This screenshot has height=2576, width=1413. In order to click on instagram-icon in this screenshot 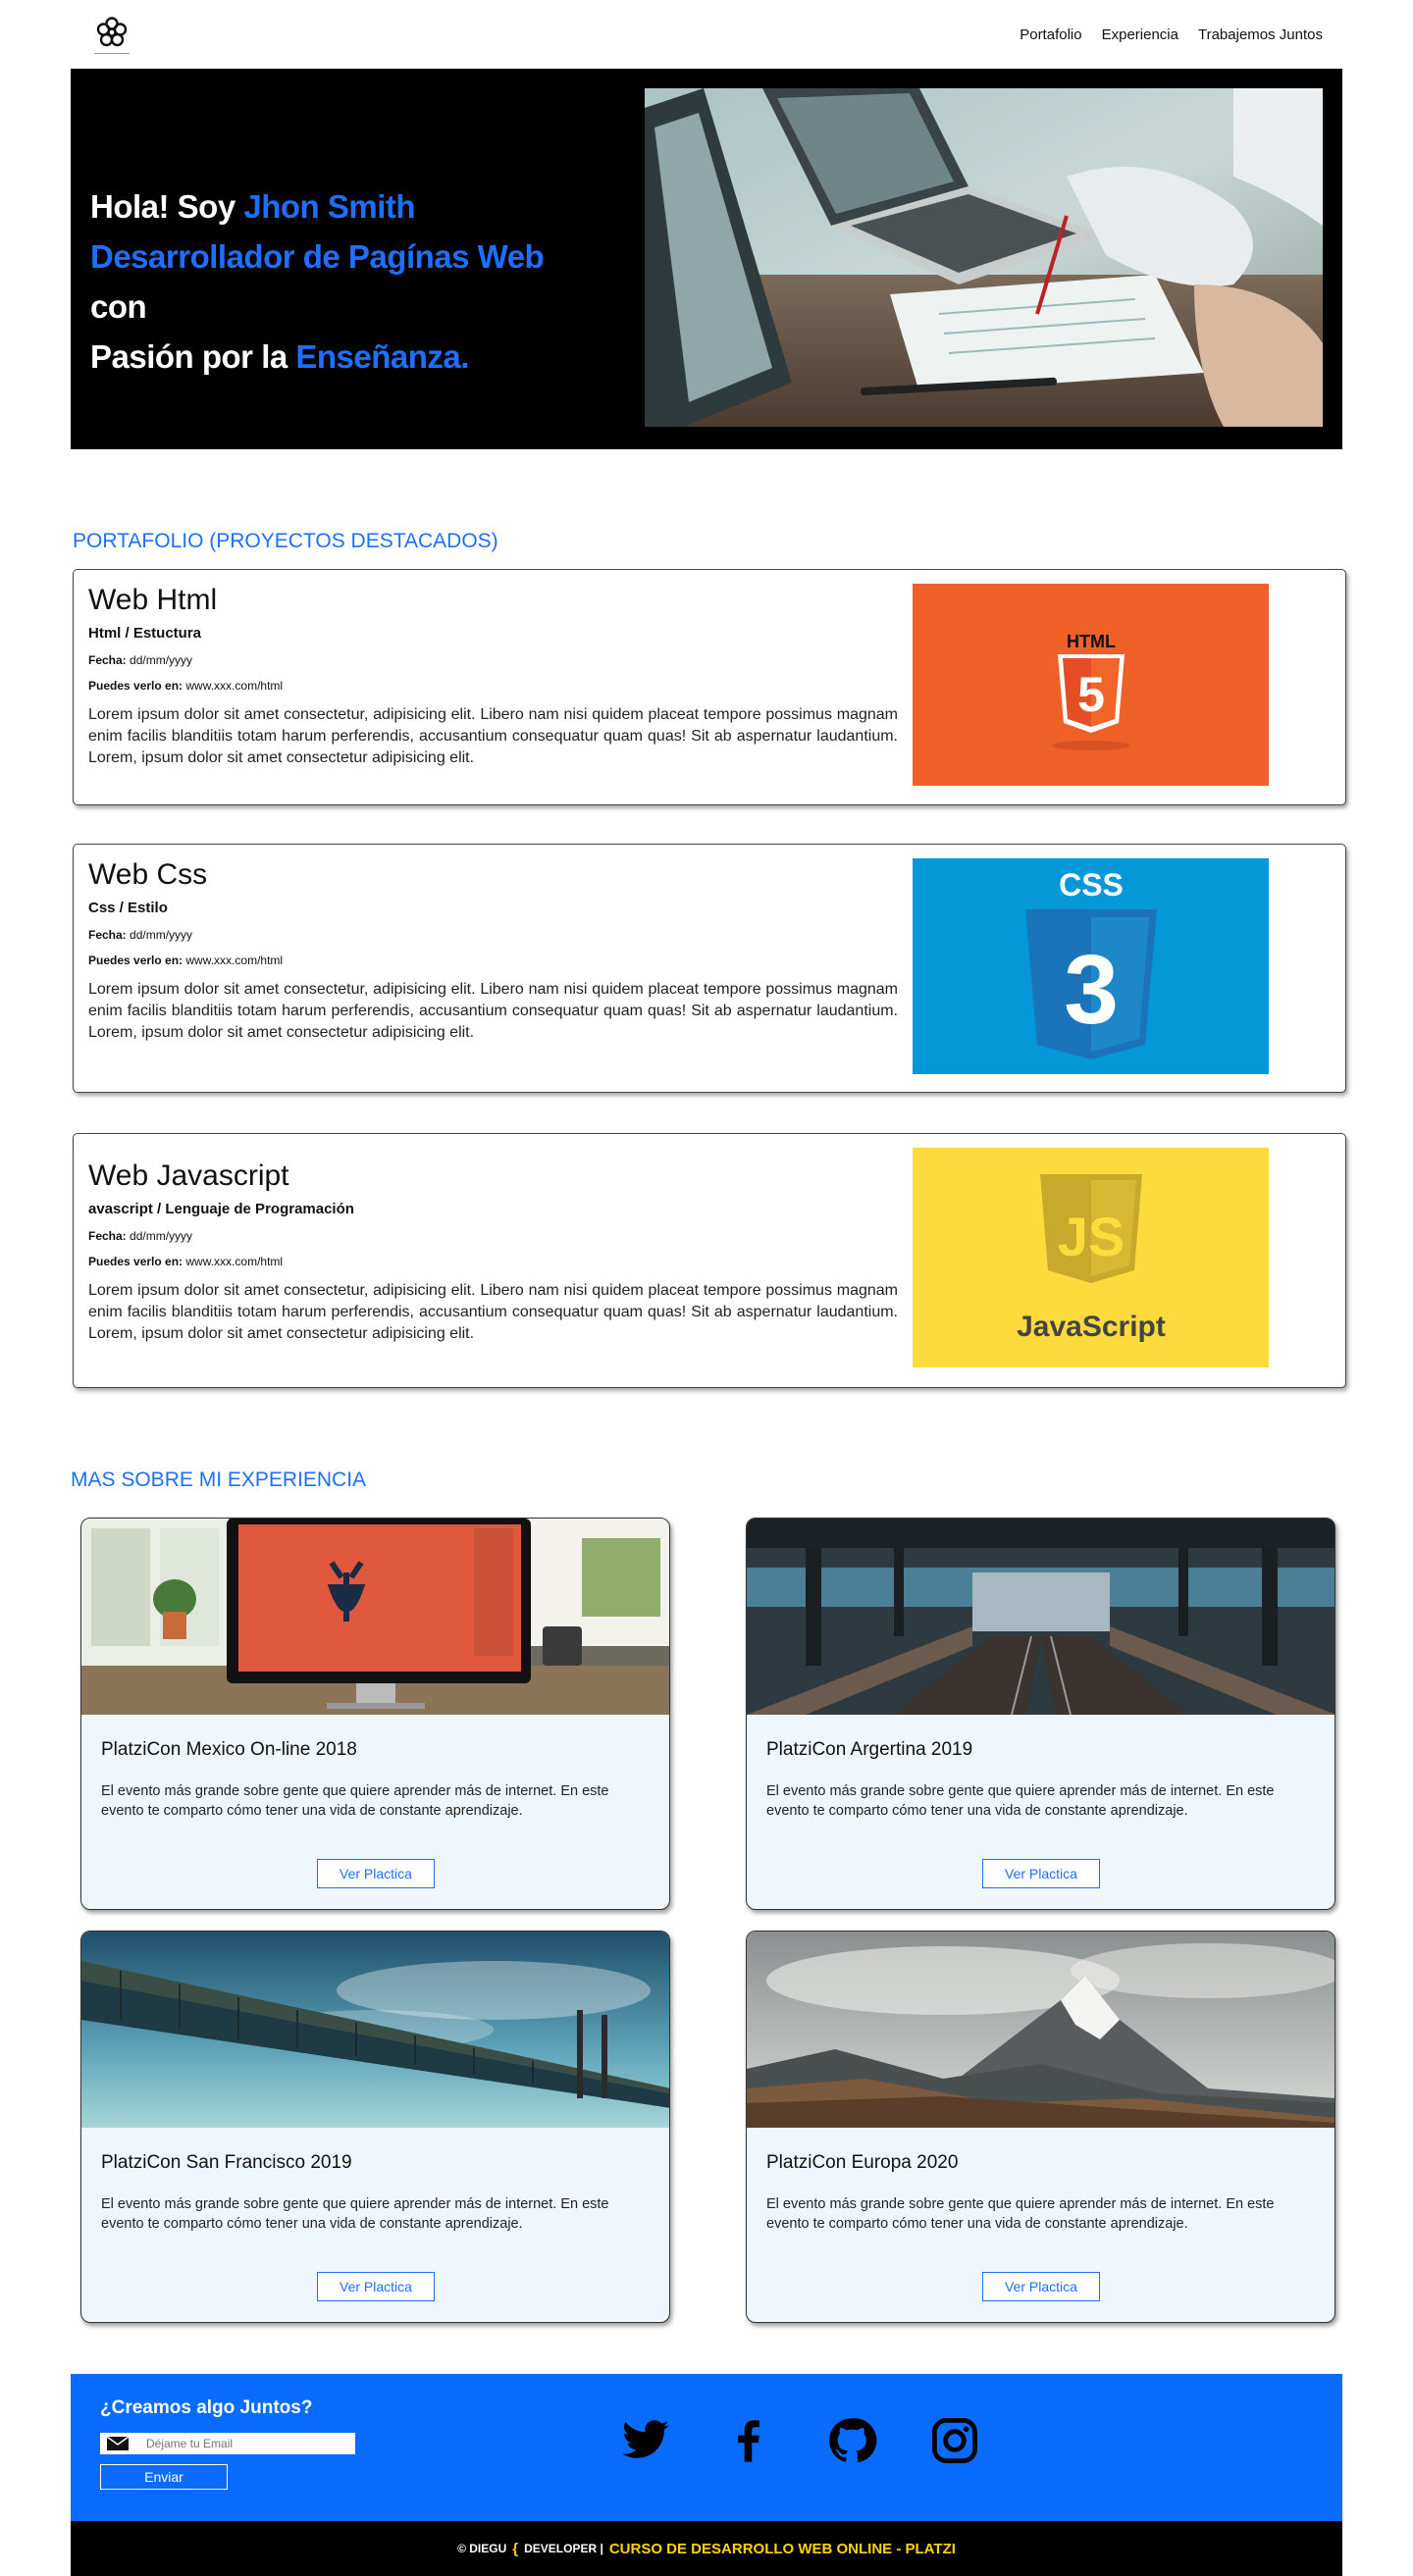, I will do `click(954, 2440)`.